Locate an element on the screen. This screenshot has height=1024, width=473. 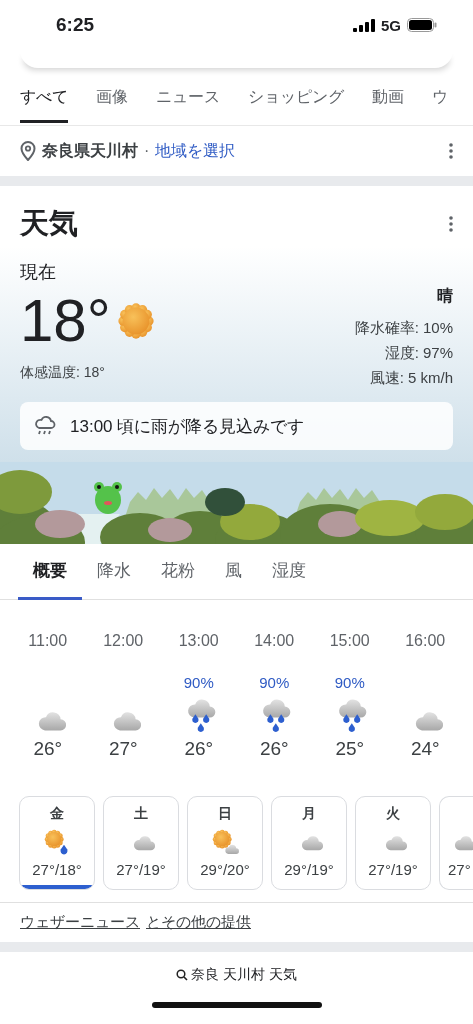
day-card: 27° is located at coordinates (456, 843).